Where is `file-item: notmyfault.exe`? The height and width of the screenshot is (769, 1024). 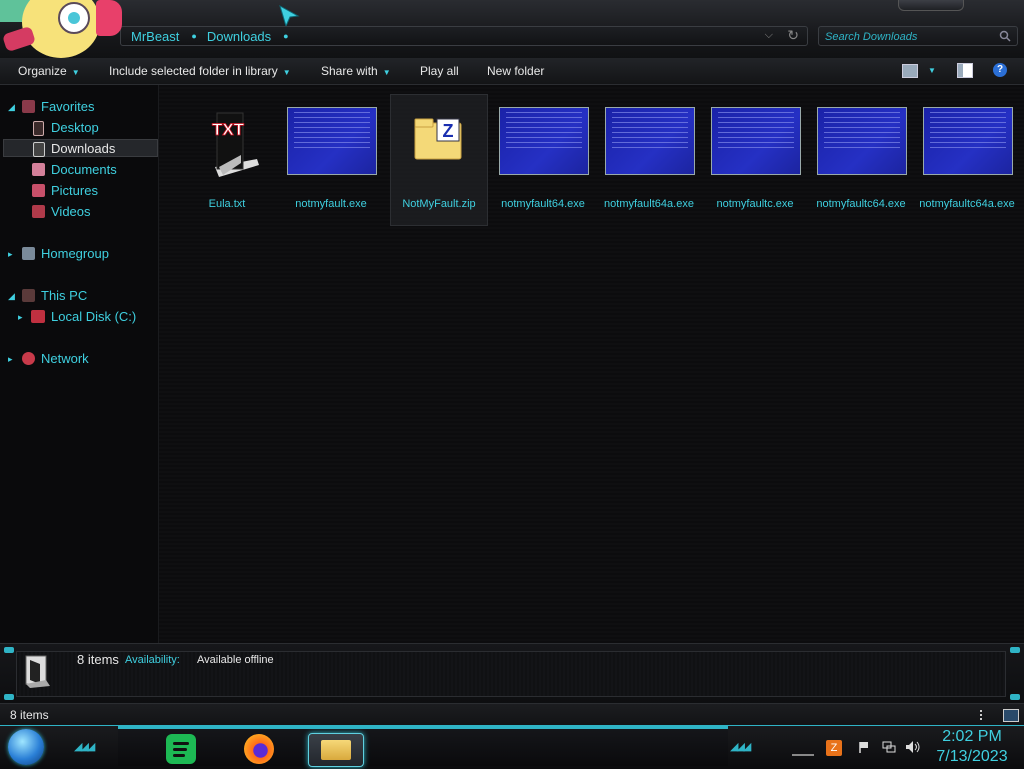
file-item: notmyfault.exe is located at coordinates (331, 160).